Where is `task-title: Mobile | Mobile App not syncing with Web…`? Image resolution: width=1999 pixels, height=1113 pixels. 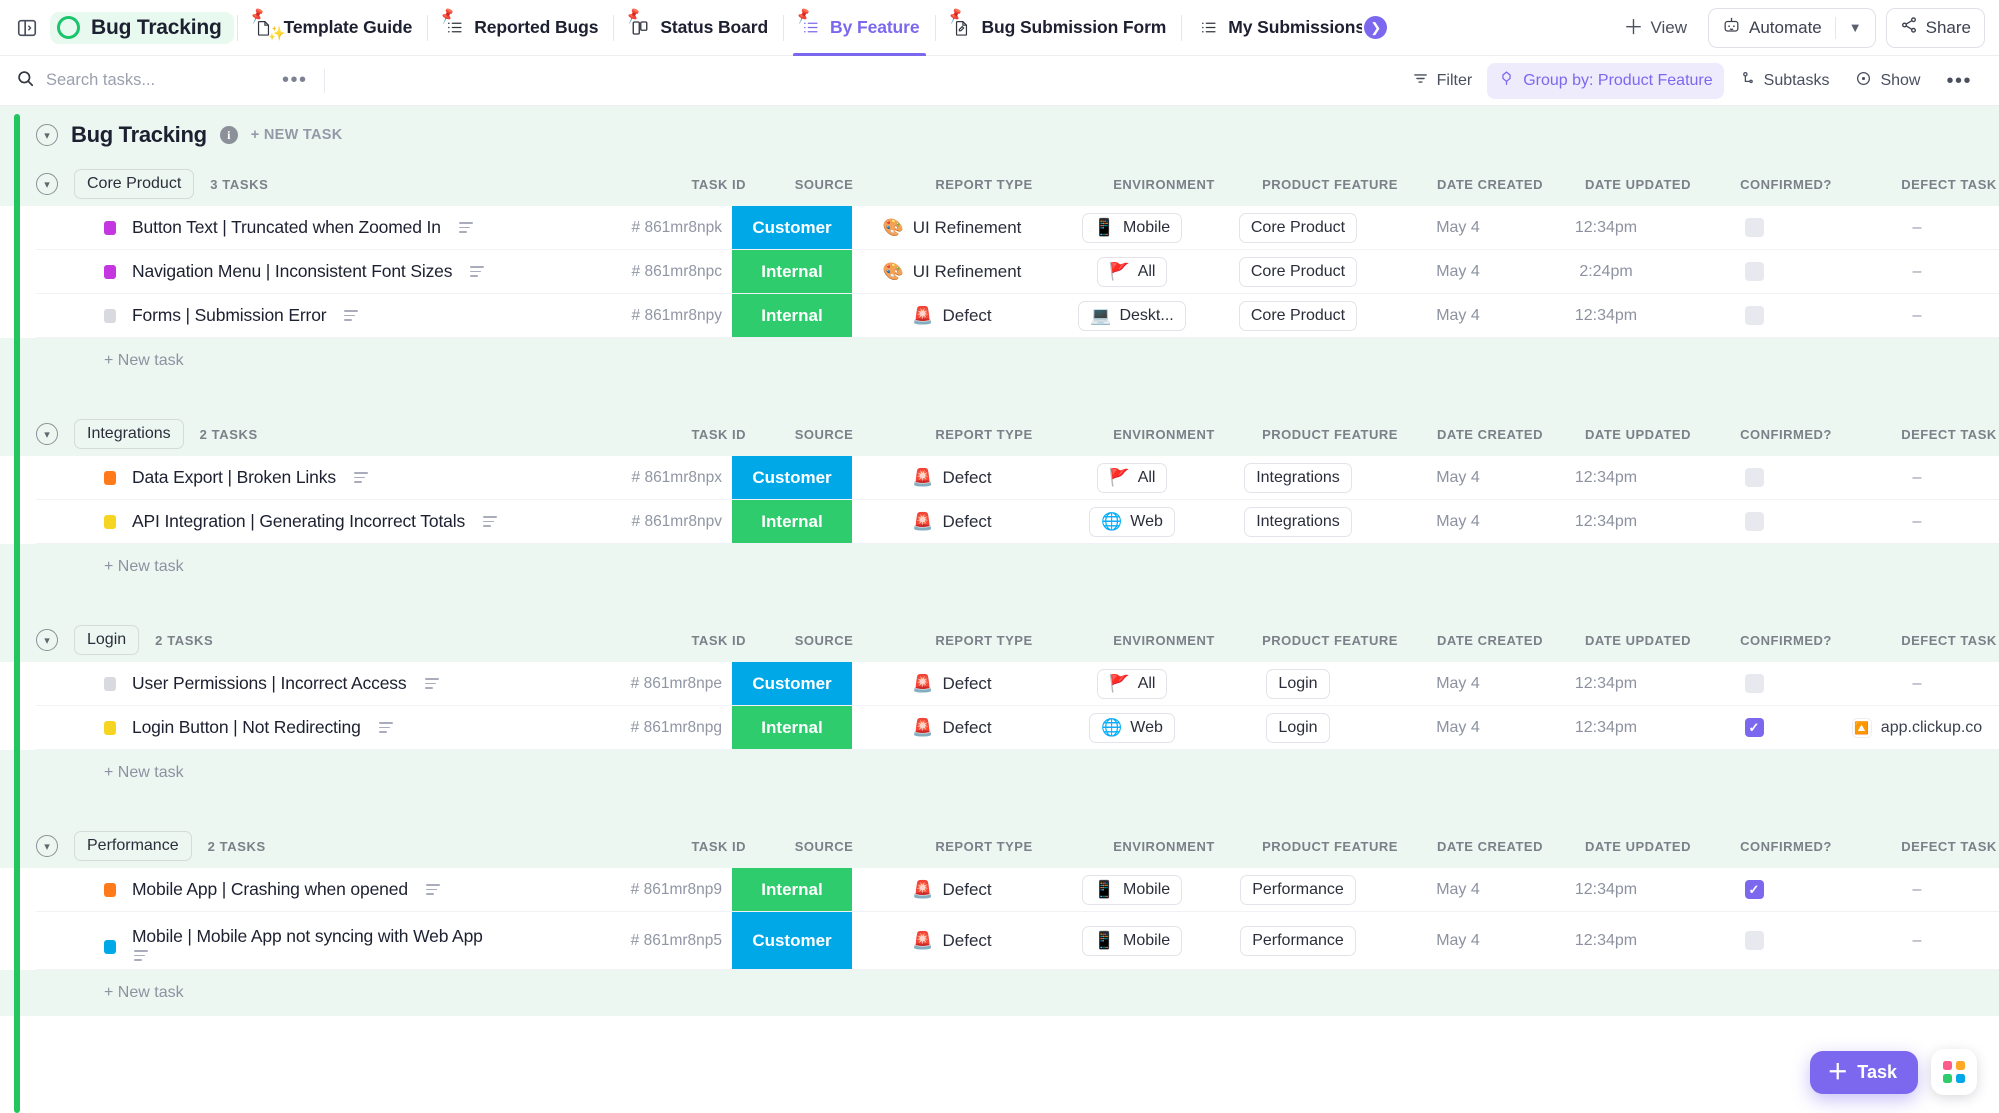 task-title: Mobile | Mobile App not syncing with Web… is located at coordinates (307, 936).